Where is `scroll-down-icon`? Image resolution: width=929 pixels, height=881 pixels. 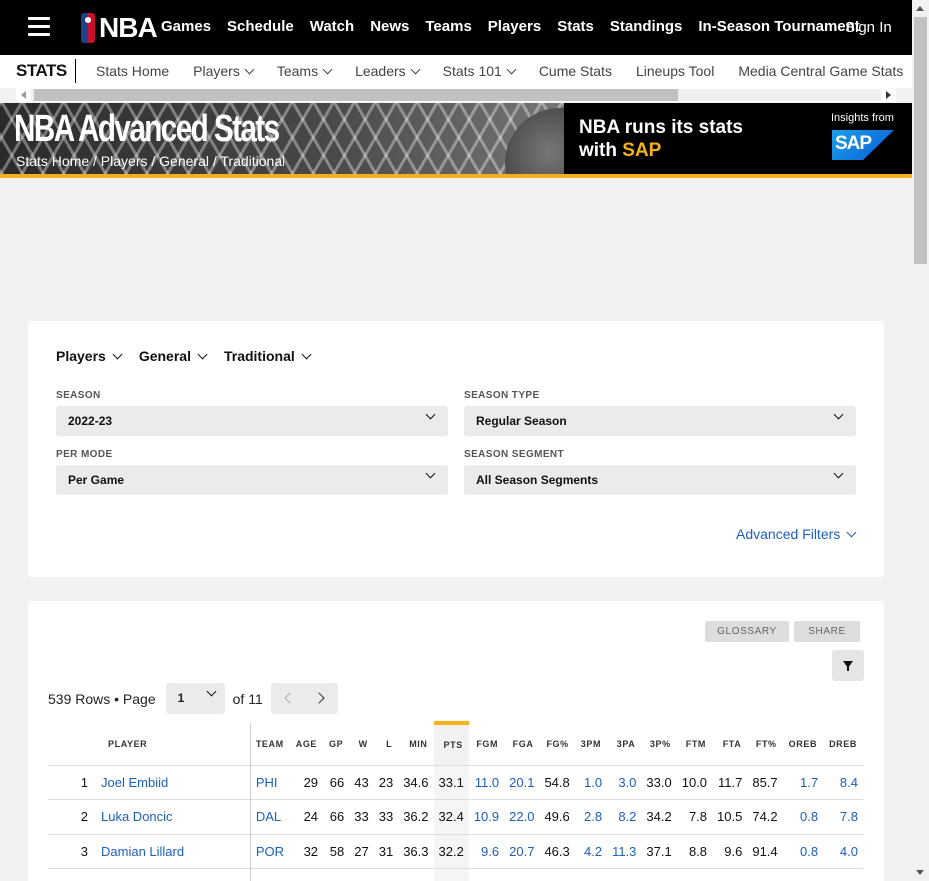 scroll-down-icon is located at coordinates (920, 872).